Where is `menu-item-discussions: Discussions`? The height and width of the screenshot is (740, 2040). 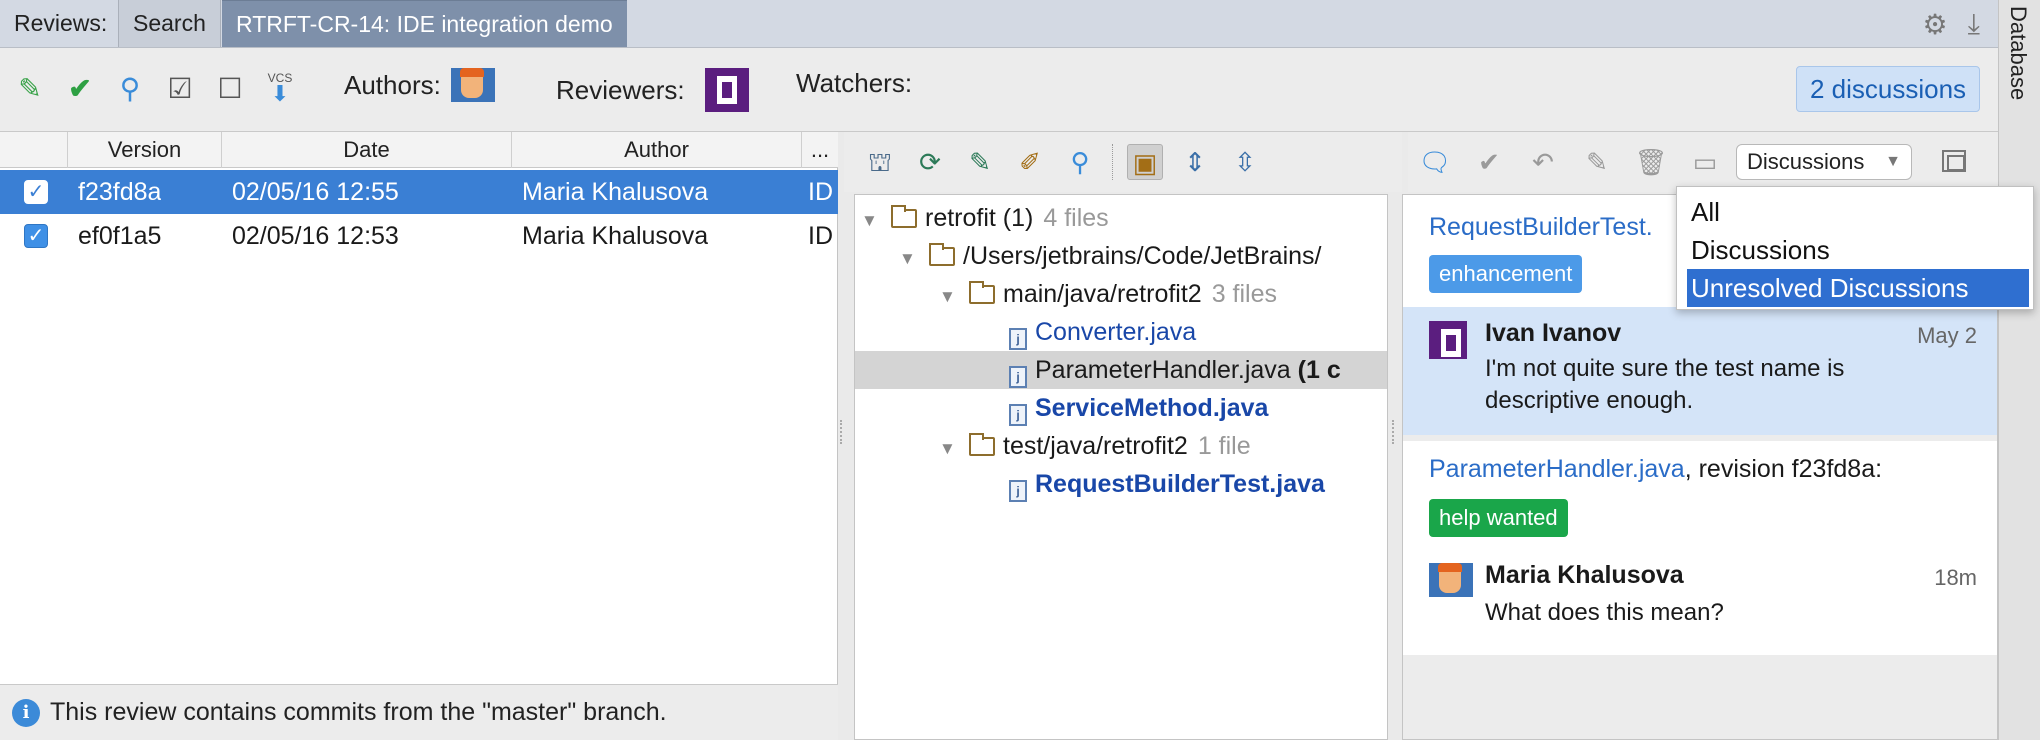
menu-item-discussions: Discussions is located at coordinates (1858, 250).